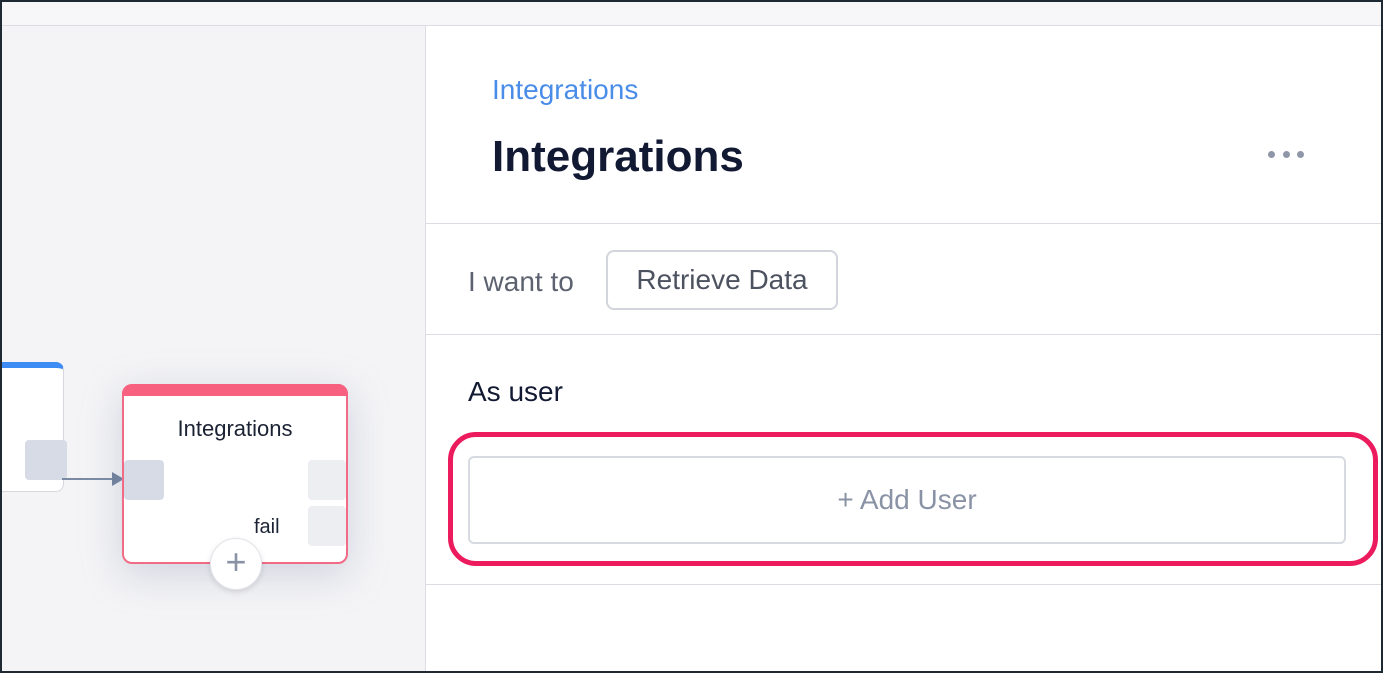 This screenshot has width=1383, height=673. I want to click on integrations-node: Integrations fail +, so click(235, 487).